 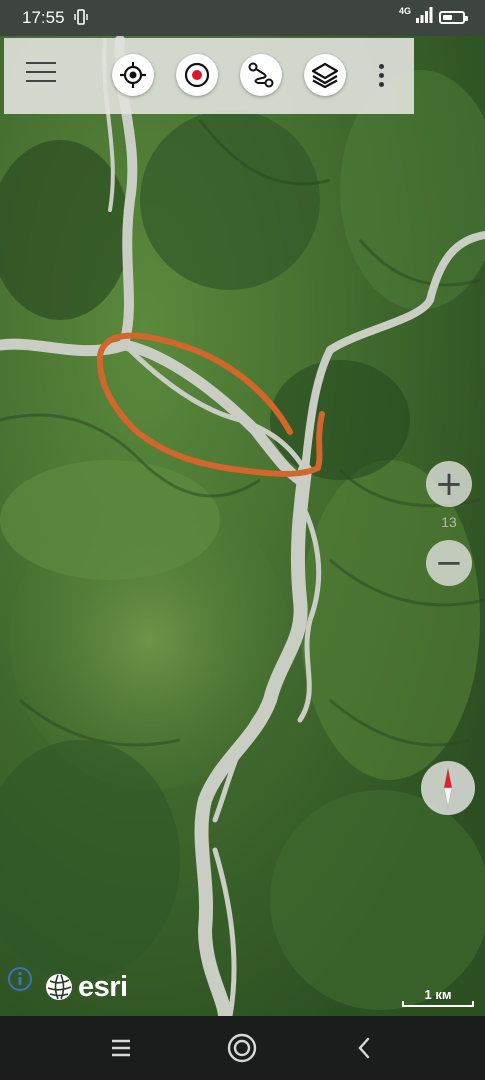 I want to click on route-button, so click(x=261, y=75).